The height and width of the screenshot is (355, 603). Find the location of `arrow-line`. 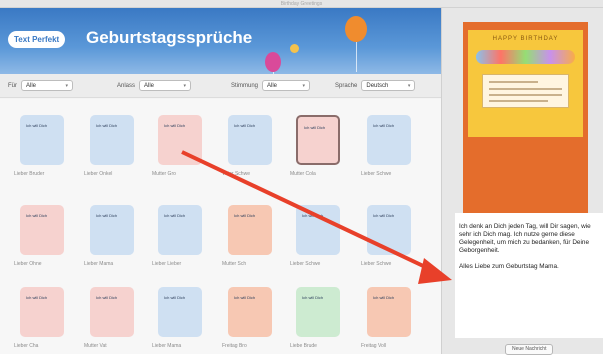

arrow-line is located at coordinates (309, 212).